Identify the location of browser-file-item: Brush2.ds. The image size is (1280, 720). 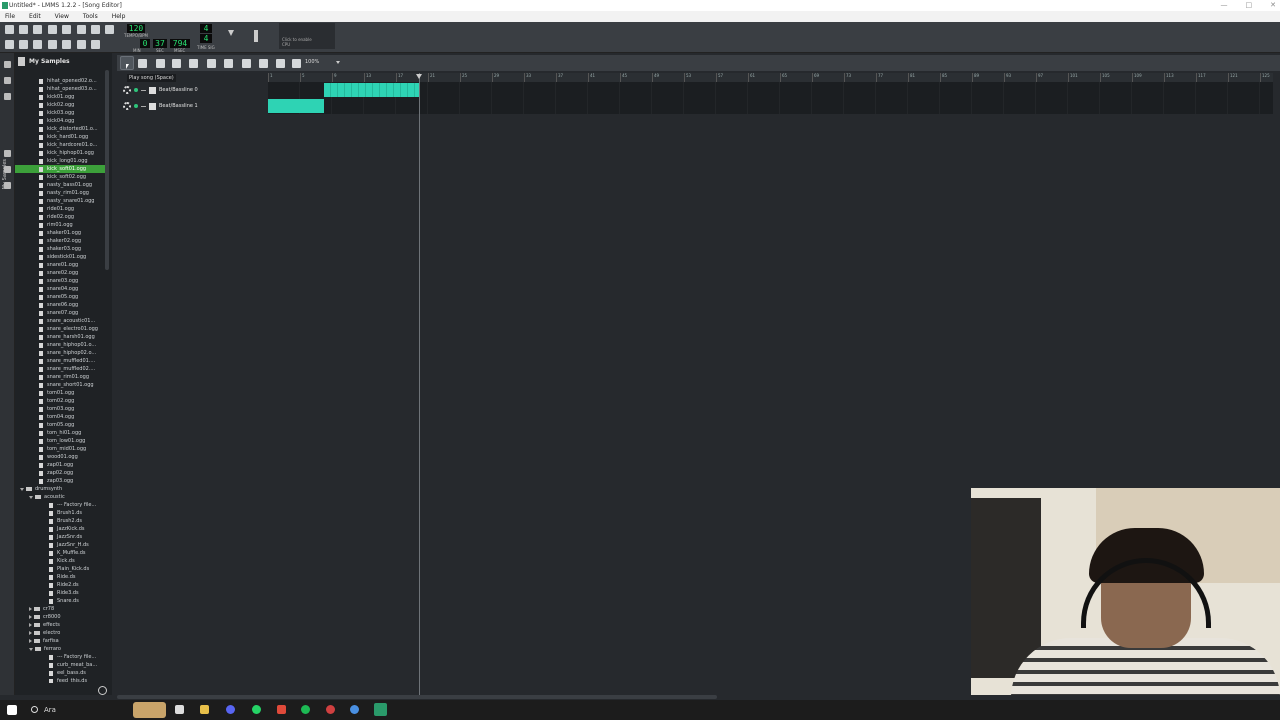
(61, 521).